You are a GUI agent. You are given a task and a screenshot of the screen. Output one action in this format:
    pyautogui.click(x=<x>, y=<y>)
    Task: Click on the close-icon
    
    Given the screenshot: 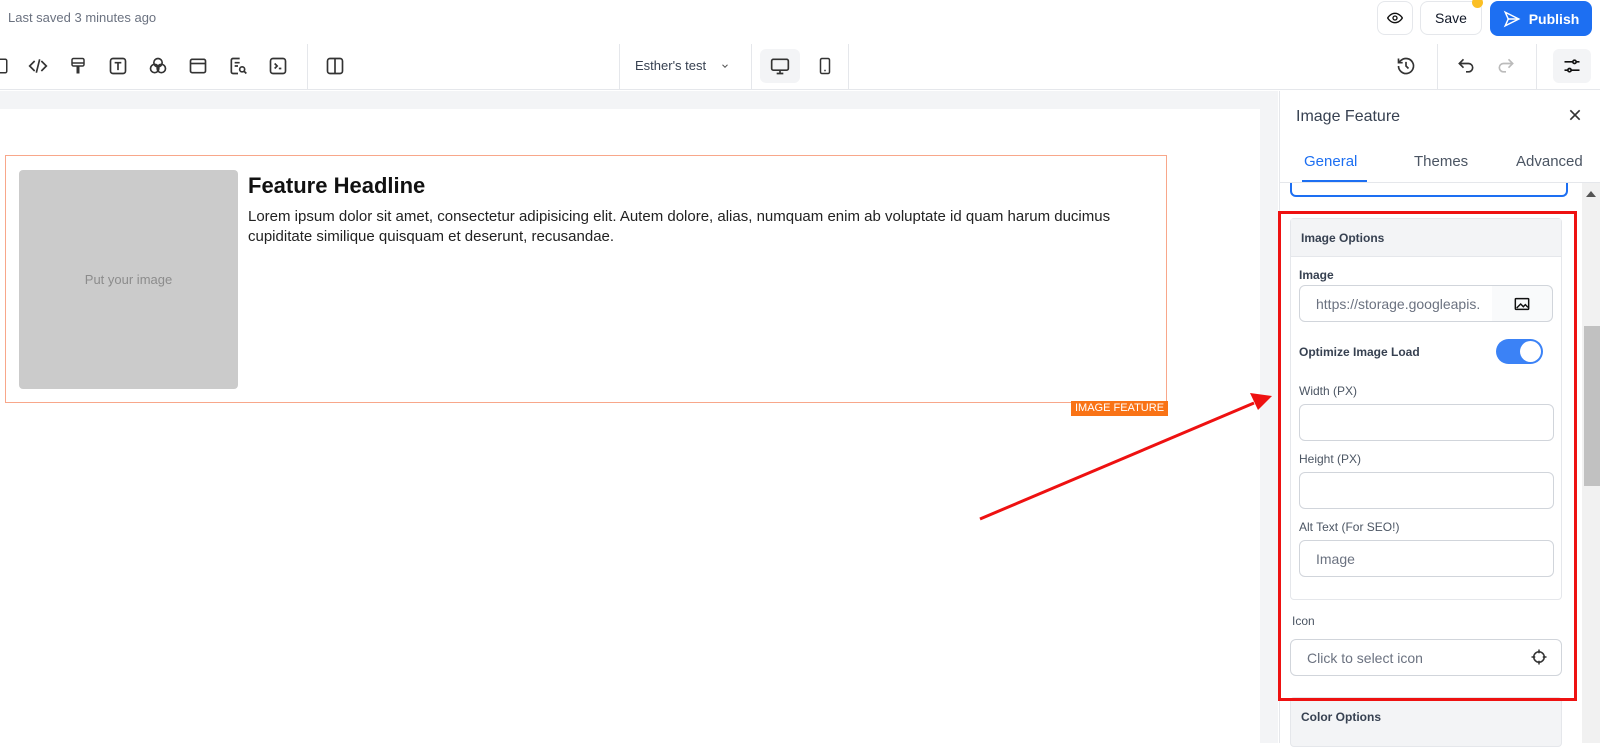 What is the action you would take?
    pyautogui.click(x=1575, y=115)
    